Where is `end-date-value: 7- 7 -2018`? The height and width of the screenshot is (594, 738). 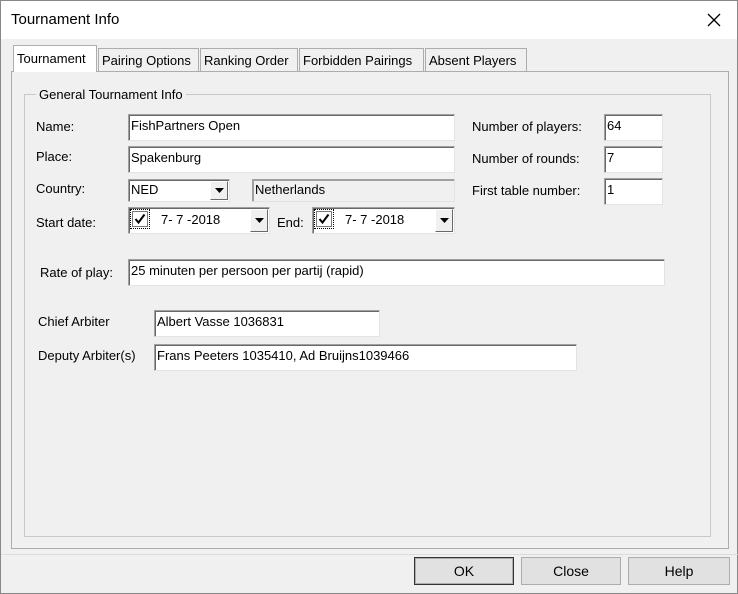
end-date-value: 7- 7 -2018 is located at coordinates (375, 219).